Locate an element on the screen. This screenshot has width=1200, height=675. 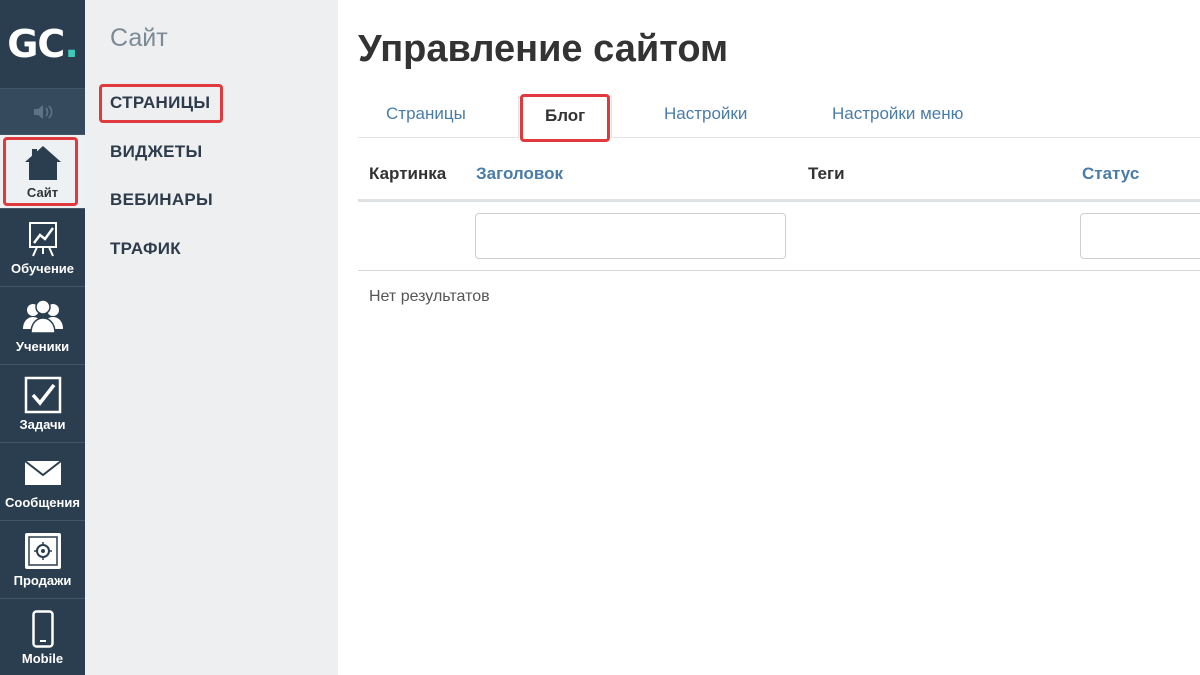
rail-item-sales: Продажи is located at coordinates (42, 559).